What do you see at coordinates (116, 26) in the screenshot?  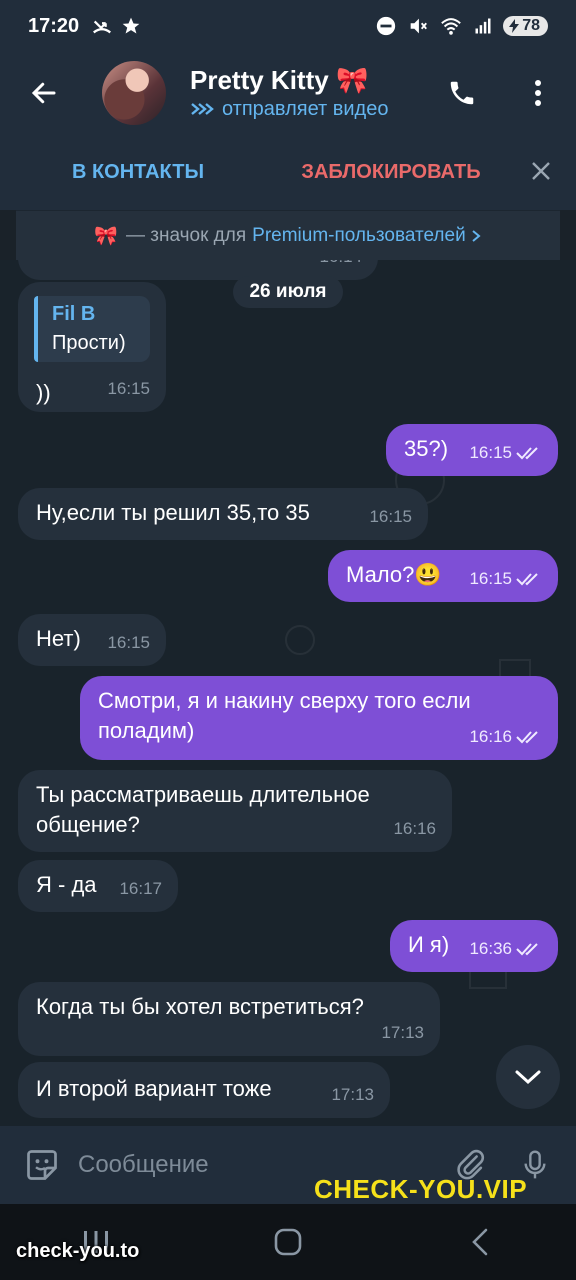 I see `status-left-icons` at bounding box center [116, 26].